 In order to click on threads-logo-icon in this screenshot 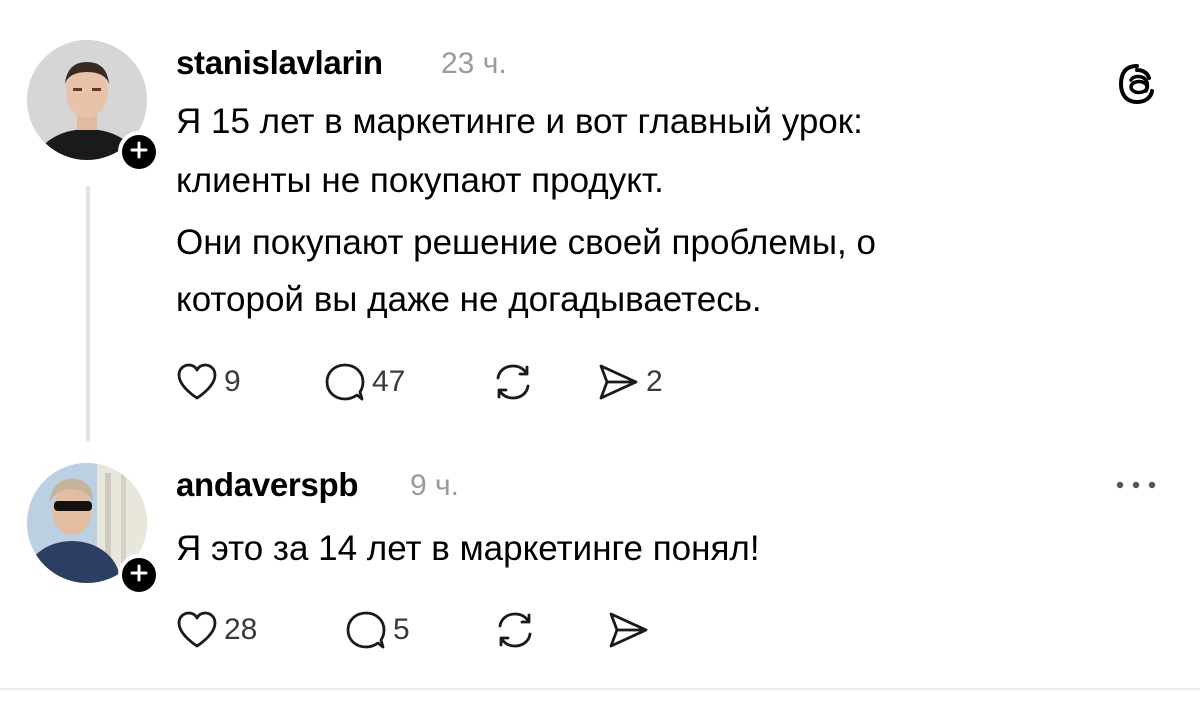, I will do `click(1137, 86)`.